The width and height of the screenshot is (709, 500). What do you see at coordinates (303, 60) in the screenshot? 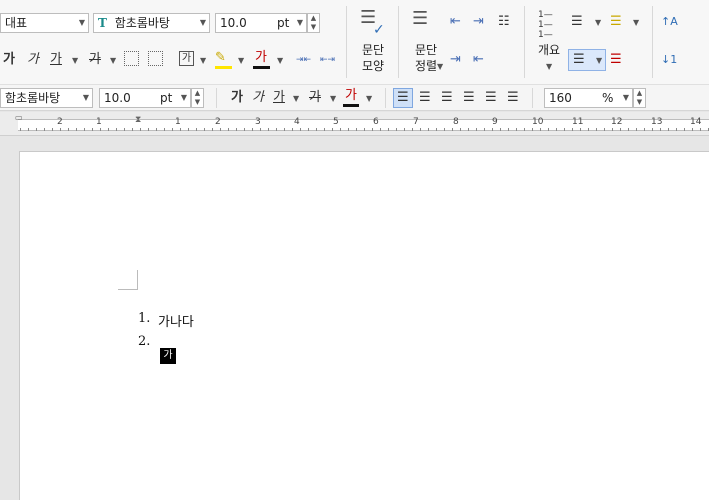
I see `char-spacing-narrow-icon: ⇥⇤` at bounding box center [303, 60].